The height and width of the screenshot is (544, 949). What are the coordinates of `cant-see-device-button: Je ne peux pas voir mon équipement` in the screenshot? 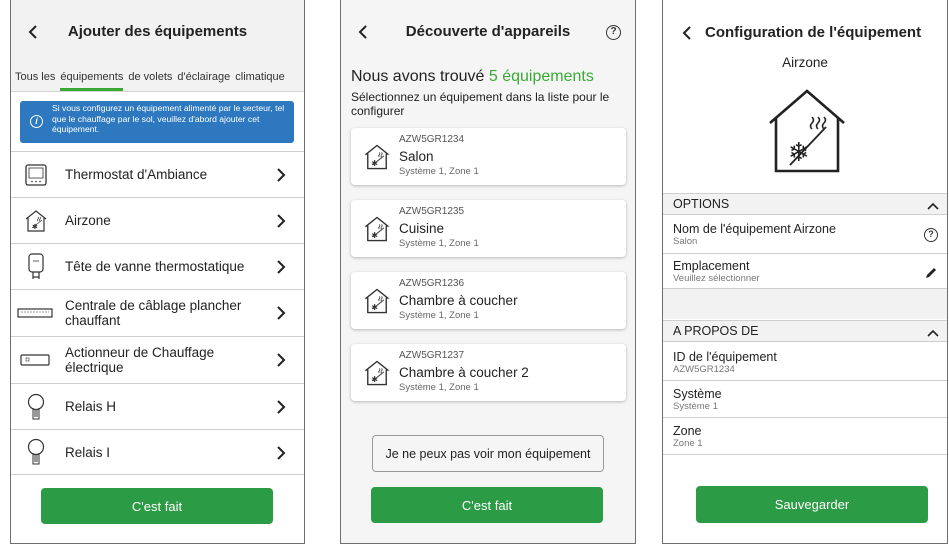 It's located at (488, 453).